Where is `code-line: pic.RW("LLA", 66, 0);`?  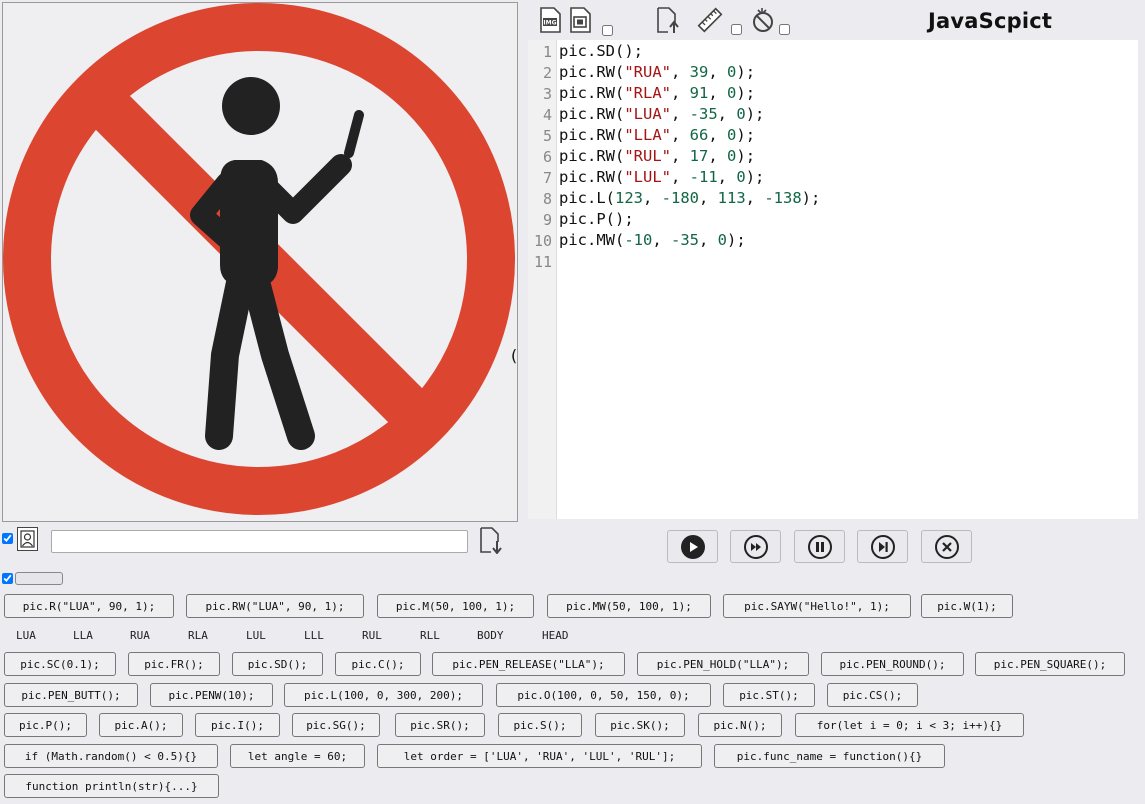 code-line: pic.RW("LLA", 66, 0); is located at coordinates (657, 135).